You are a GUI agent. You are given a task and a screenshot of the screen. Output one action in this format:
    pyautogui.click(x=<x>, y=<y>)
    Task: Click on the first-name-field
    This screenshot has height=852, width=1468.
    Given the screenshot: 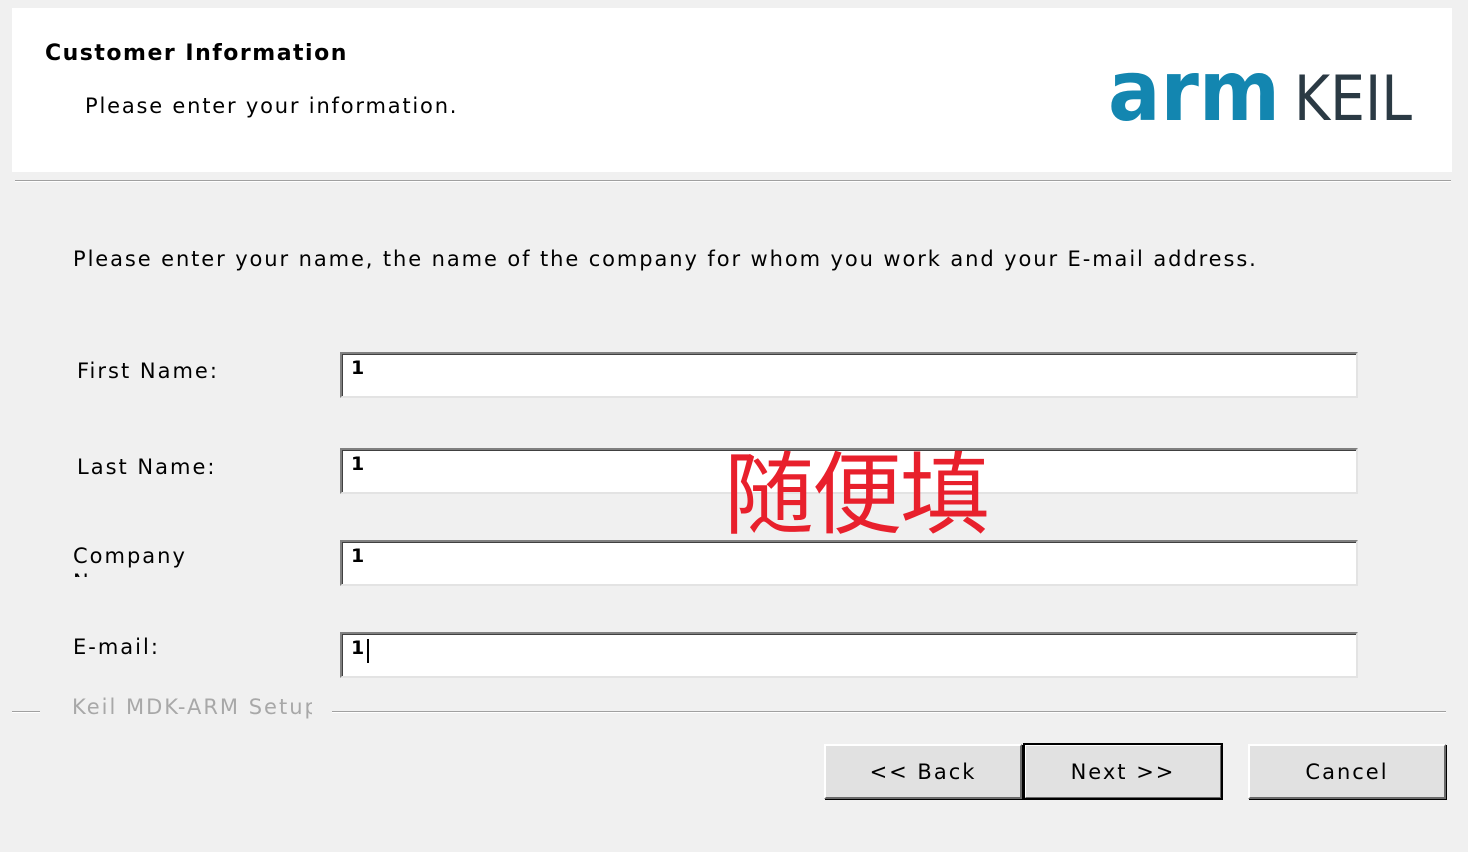 What is the action you would take?
    pyautogui.click(x=849, y=375)
    